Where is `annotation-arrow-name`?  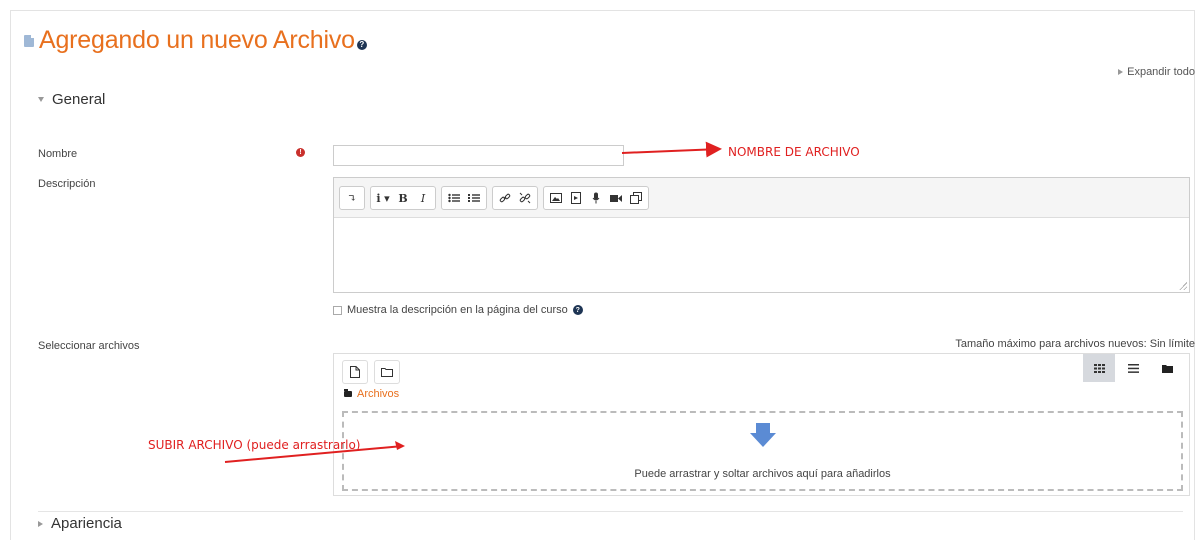
annotation-arrow-name is located at coordinates (671, 149).